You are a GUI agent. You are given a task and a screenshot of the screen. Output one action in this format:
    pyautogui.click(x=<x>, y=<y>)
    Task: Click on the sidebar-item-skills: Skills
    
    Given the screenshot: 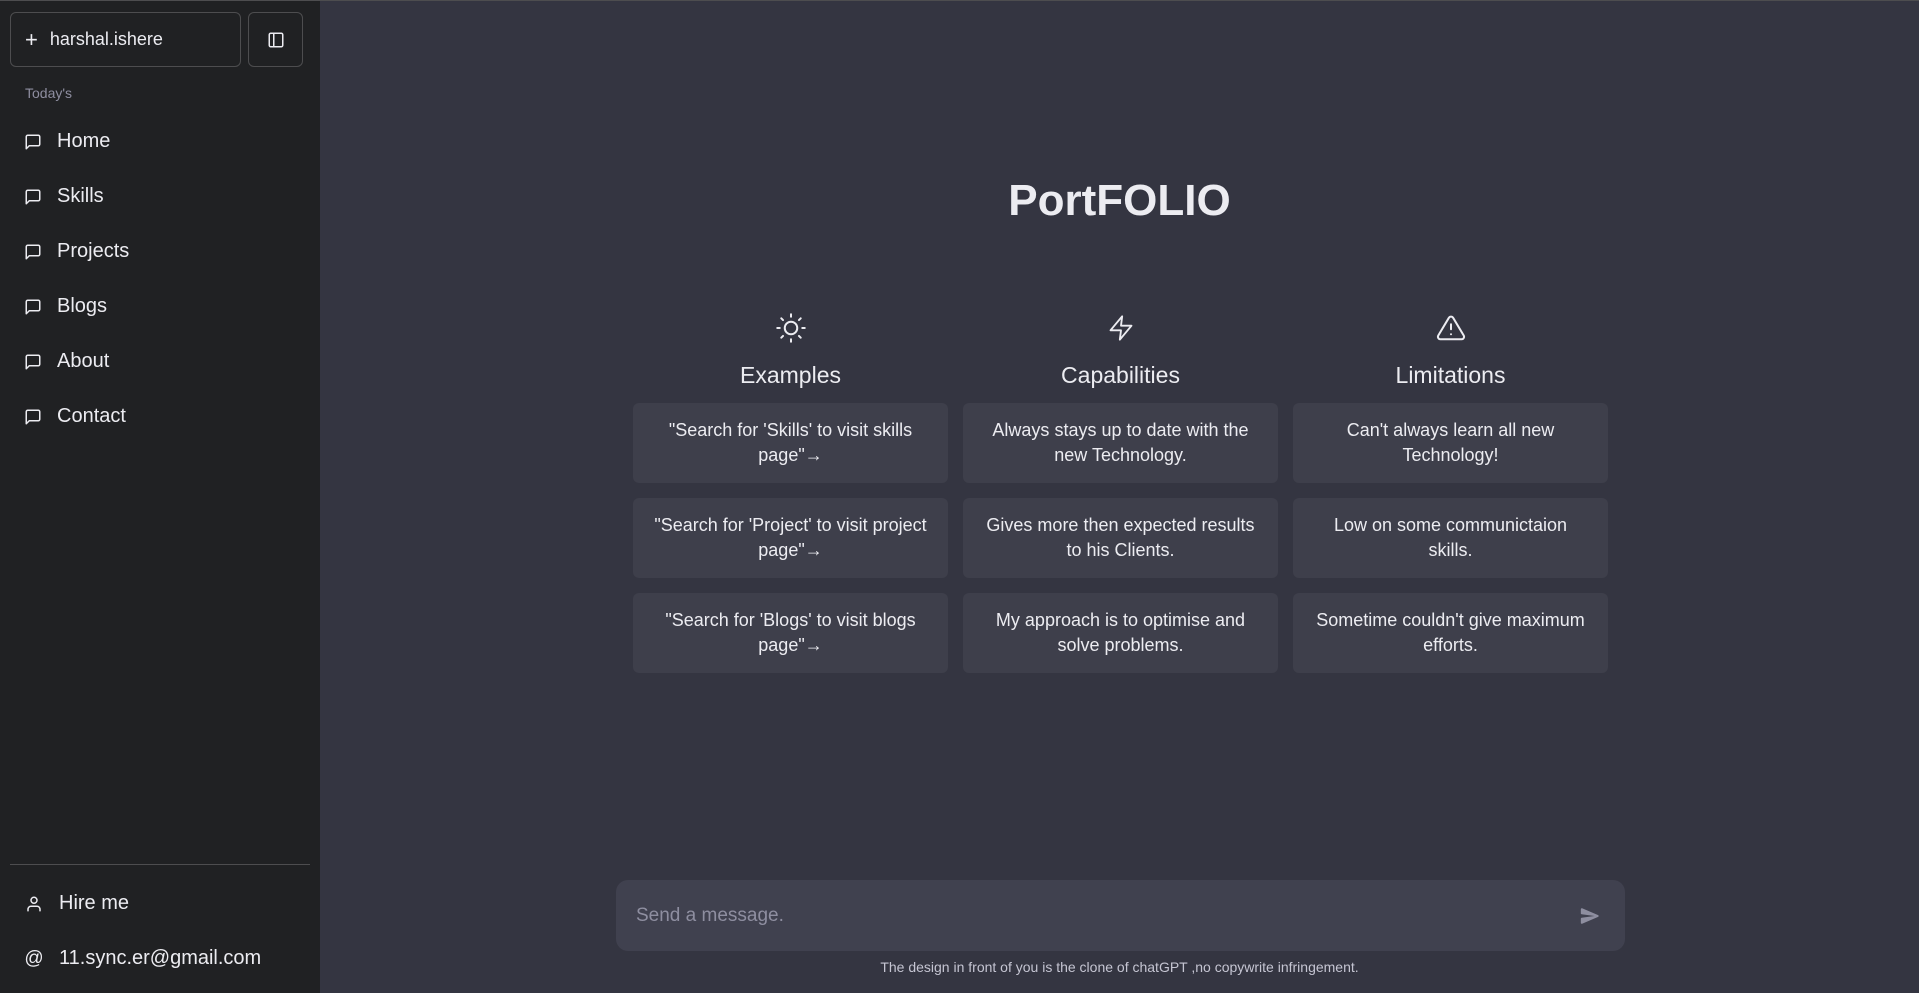 What is the action you would take?
    pyautogui.click(x=160, y=196)
    